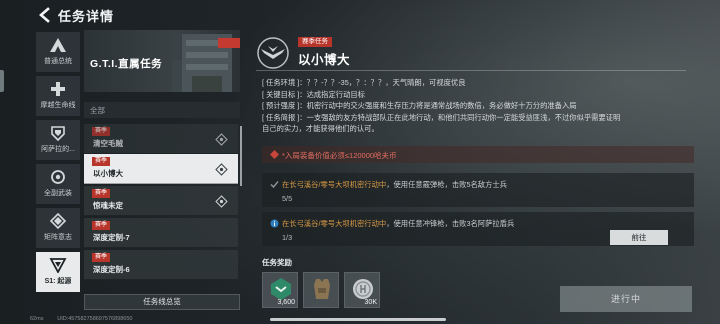 The width and height of the screenshot is (720, 324). I want to click on sidebar-item-label: 矩阵意志, so click(58, 237).